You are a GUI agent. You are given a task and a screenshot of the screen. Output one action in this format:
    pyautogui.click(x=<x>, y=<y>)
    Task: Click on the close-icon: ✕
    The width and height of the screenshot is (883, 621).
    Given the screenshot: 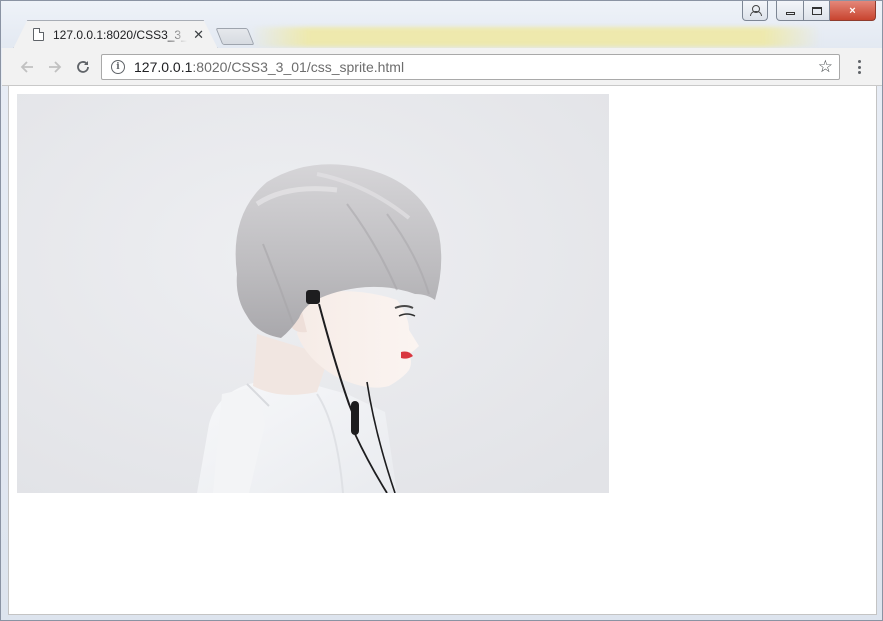 What is the action you would take?
    pyautogui.click(x=198, y=34)
    